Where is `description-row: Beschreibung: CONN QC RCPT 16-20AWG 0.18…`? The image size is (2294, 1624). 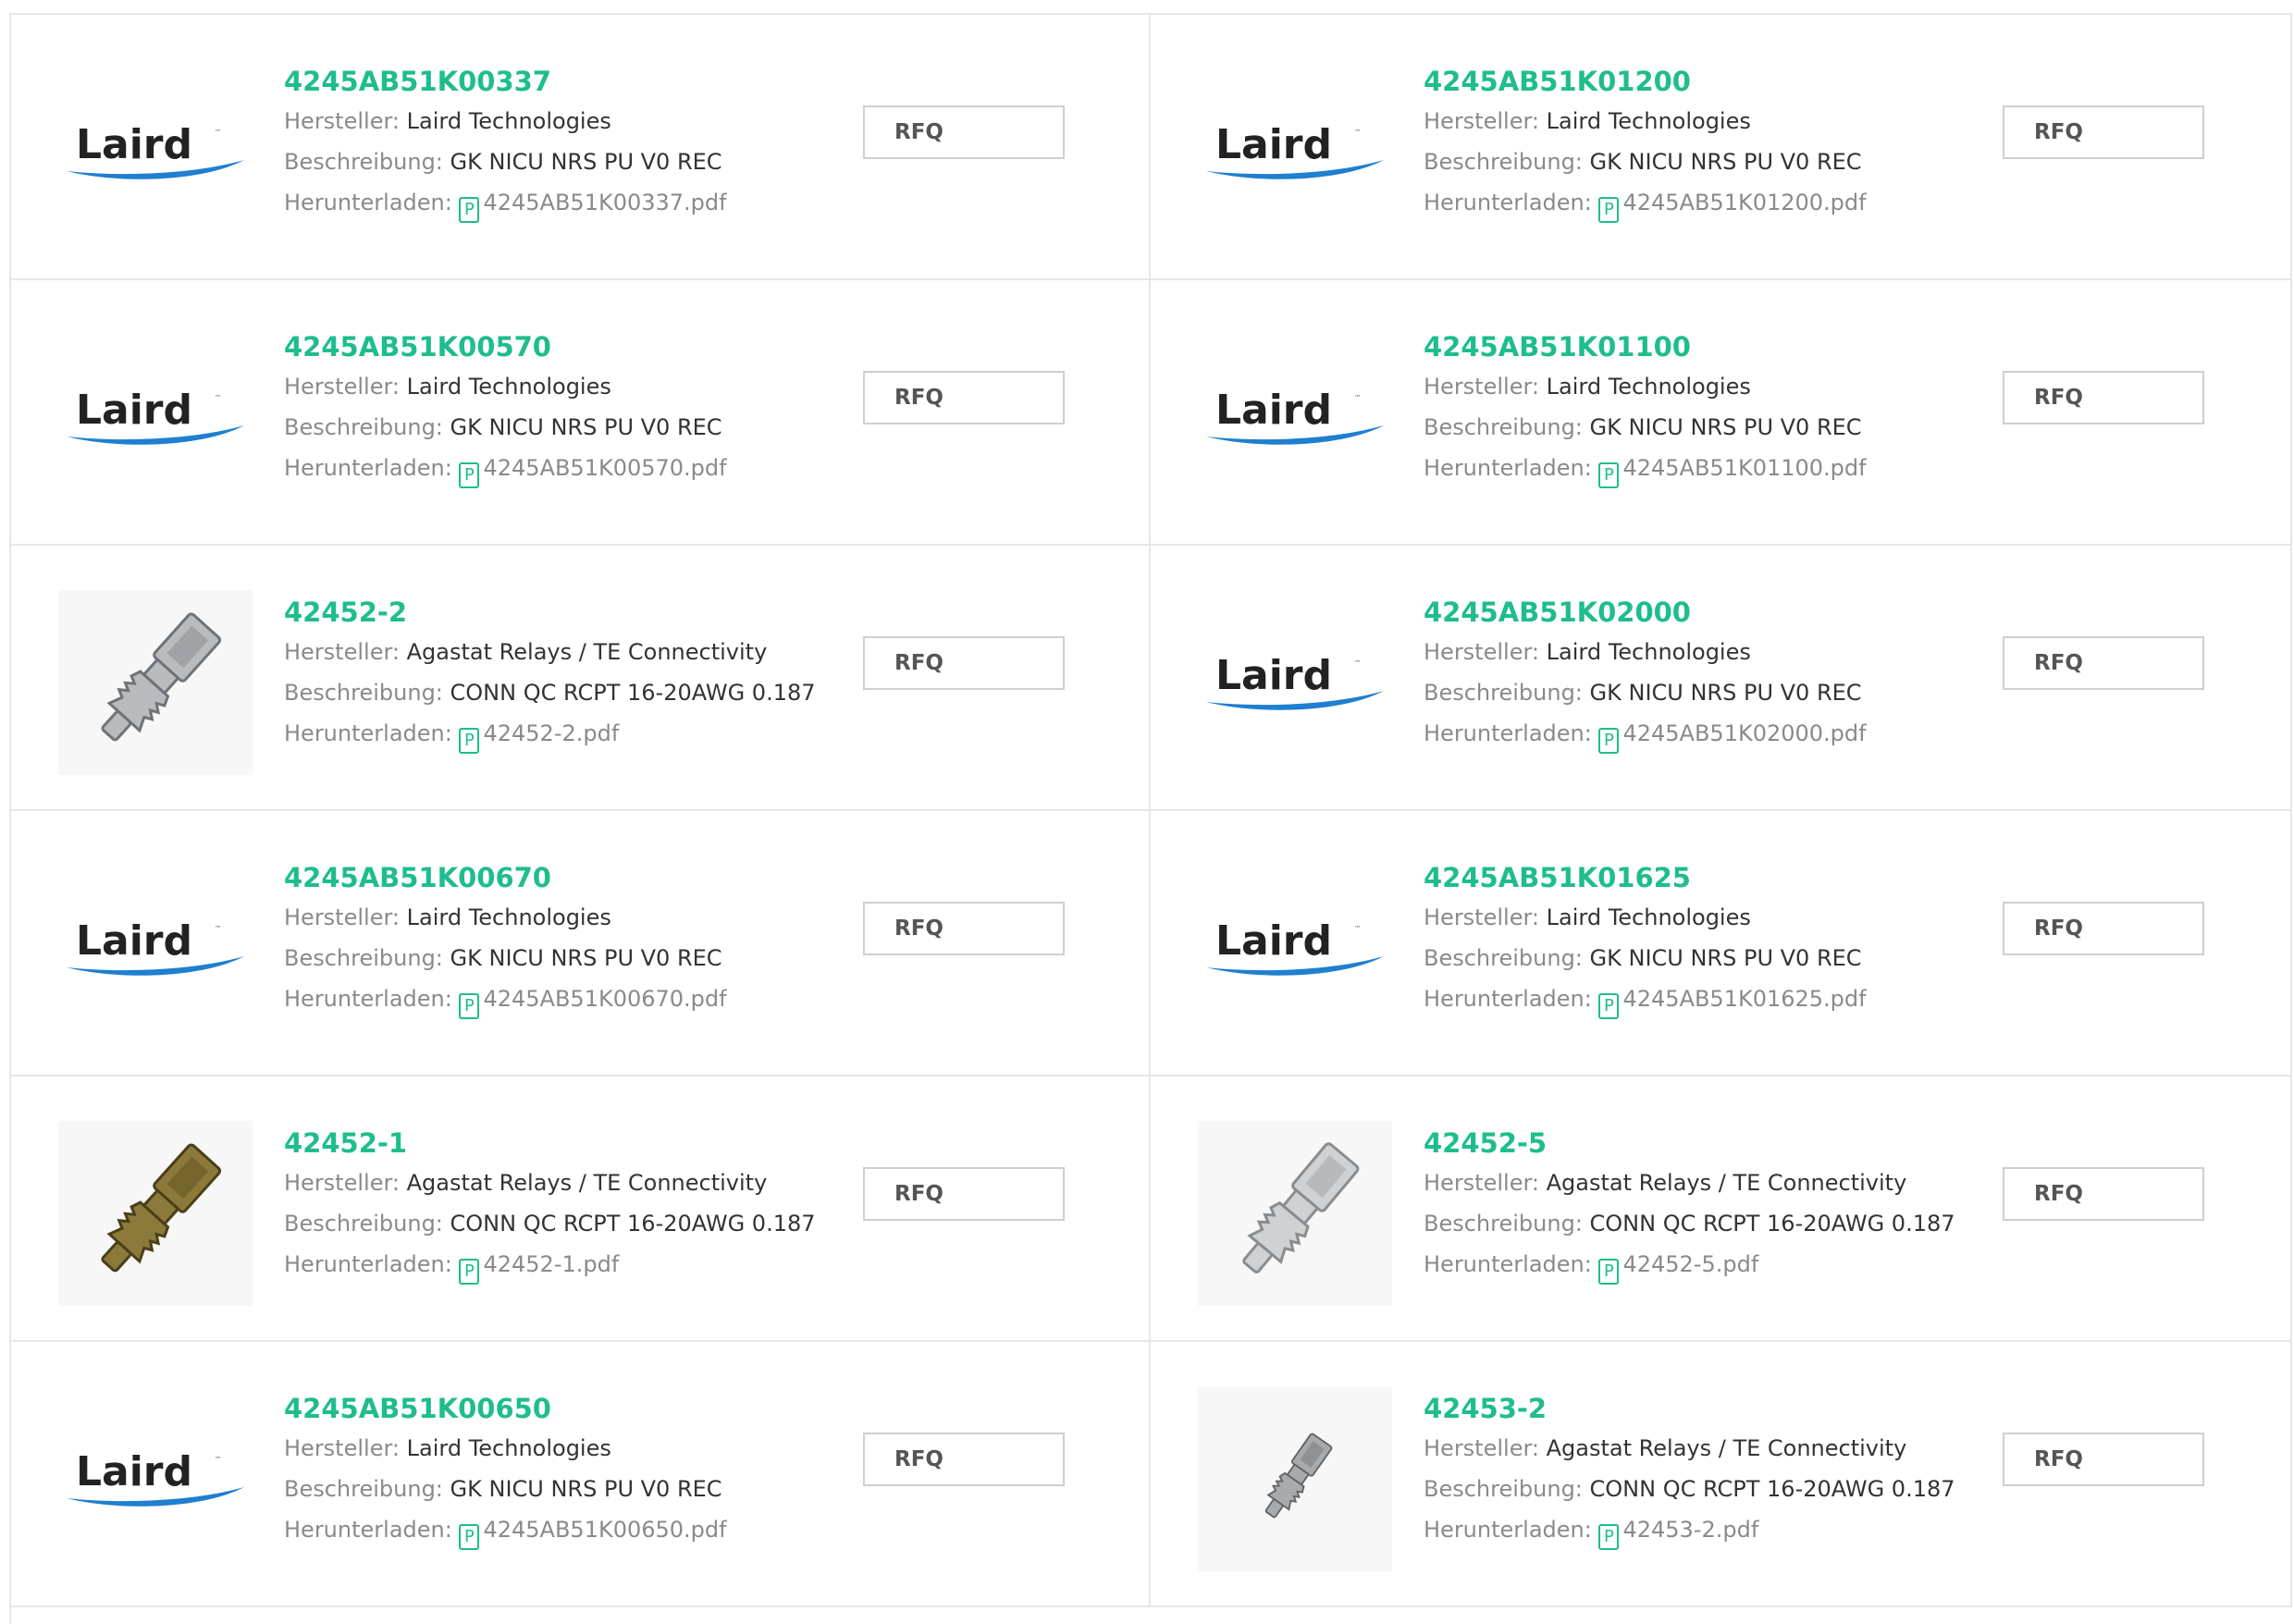 description-row: Beschreibung: CONN QC RCPT 16-20AWG 0.18… is located at coordinates (1690, 1489).